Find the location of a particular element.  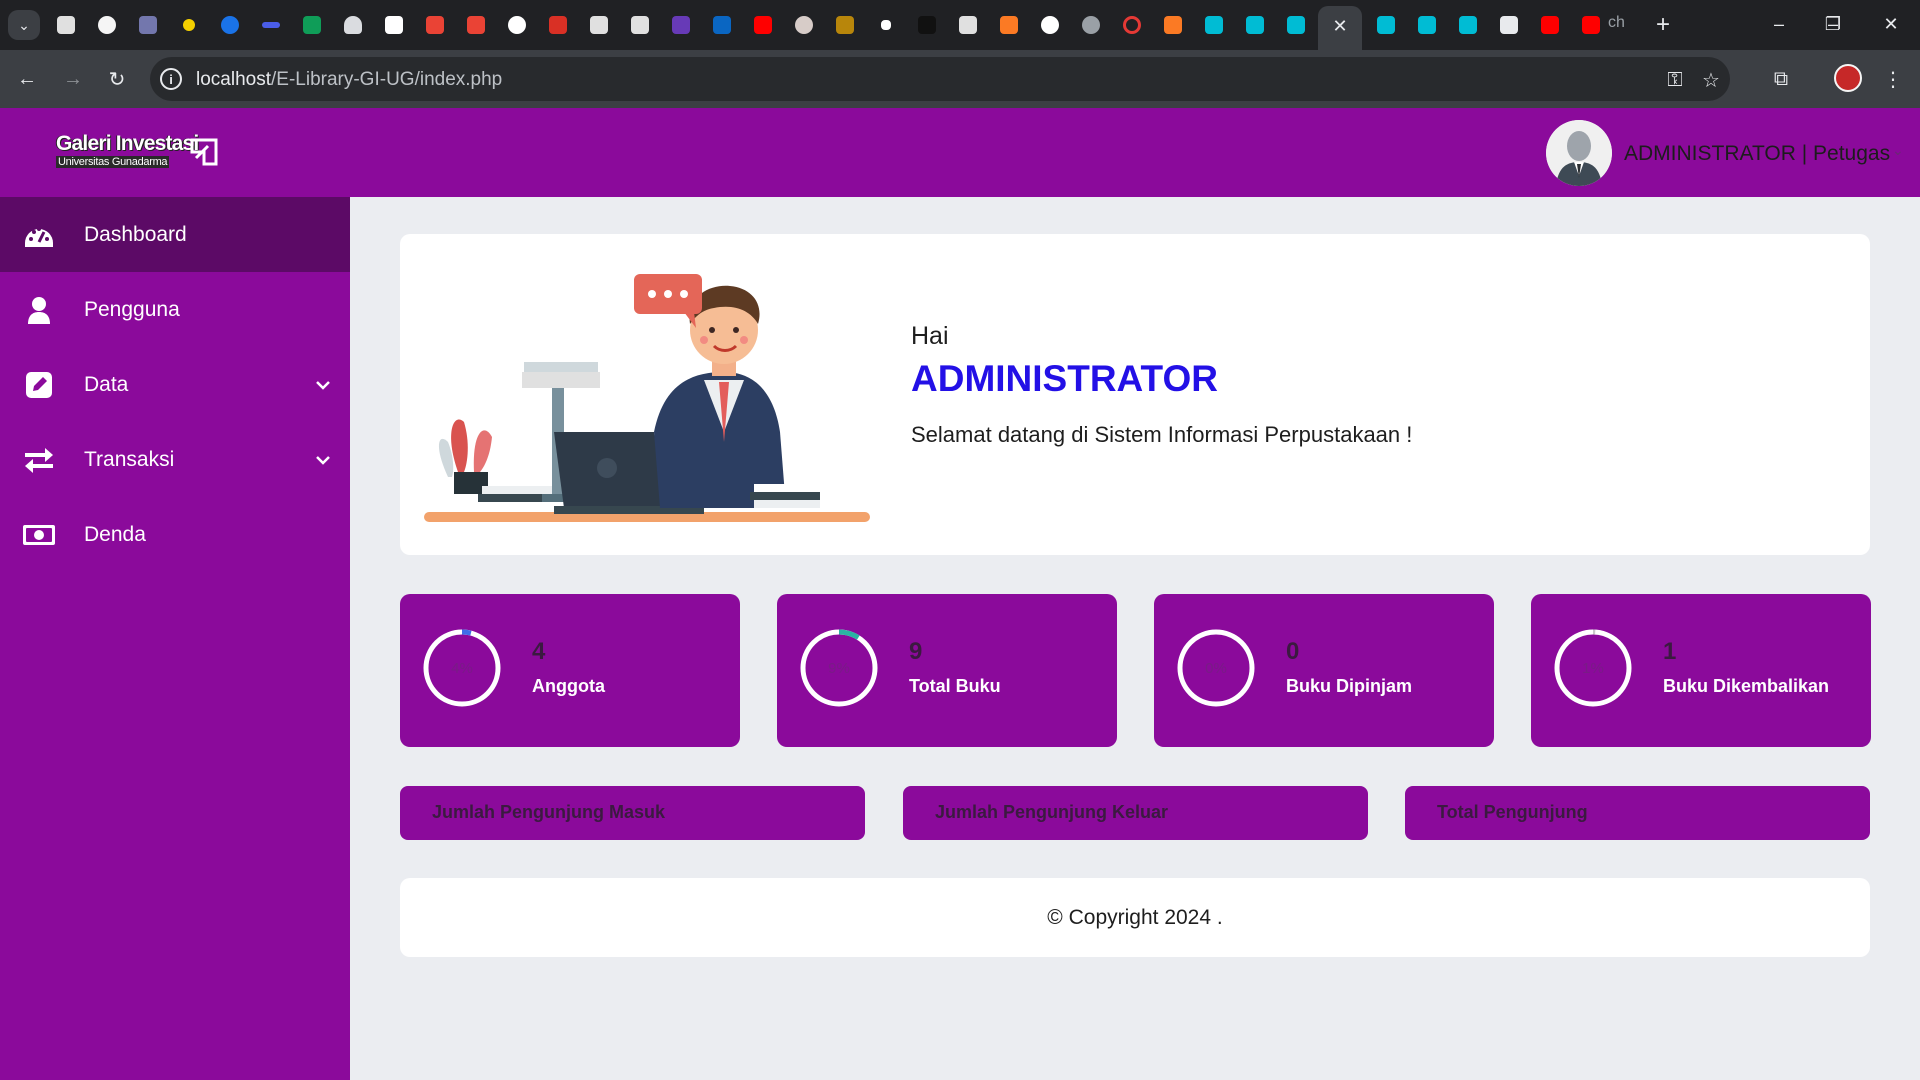

minimize-window-icon: – is located at coordinates (1779, 24).